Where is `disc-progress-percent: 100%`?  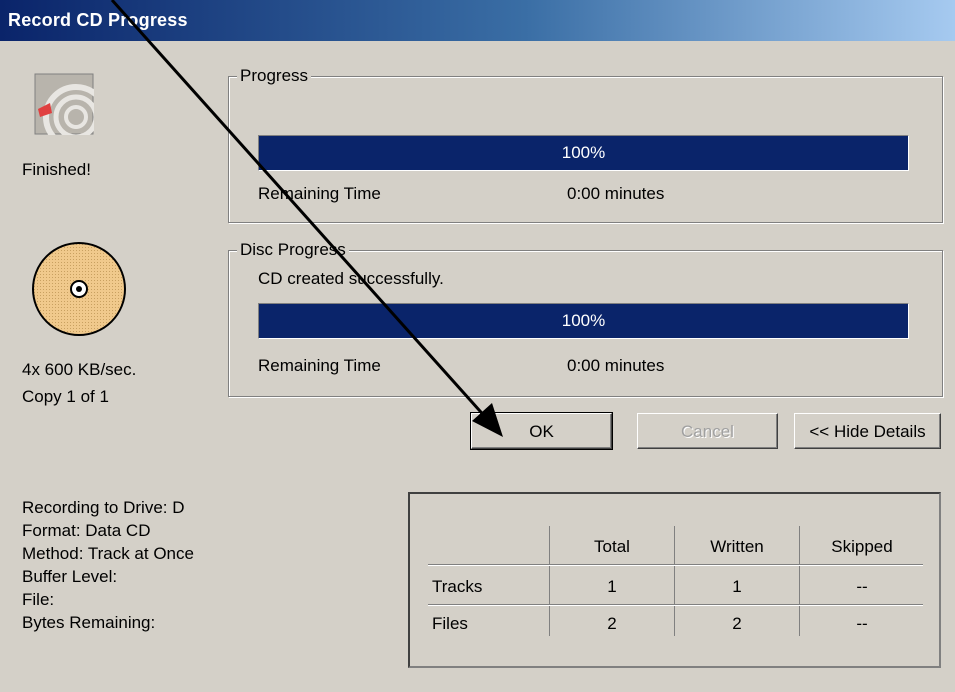 disc-progress-percent: 100% is located at coordinates (583, 320).